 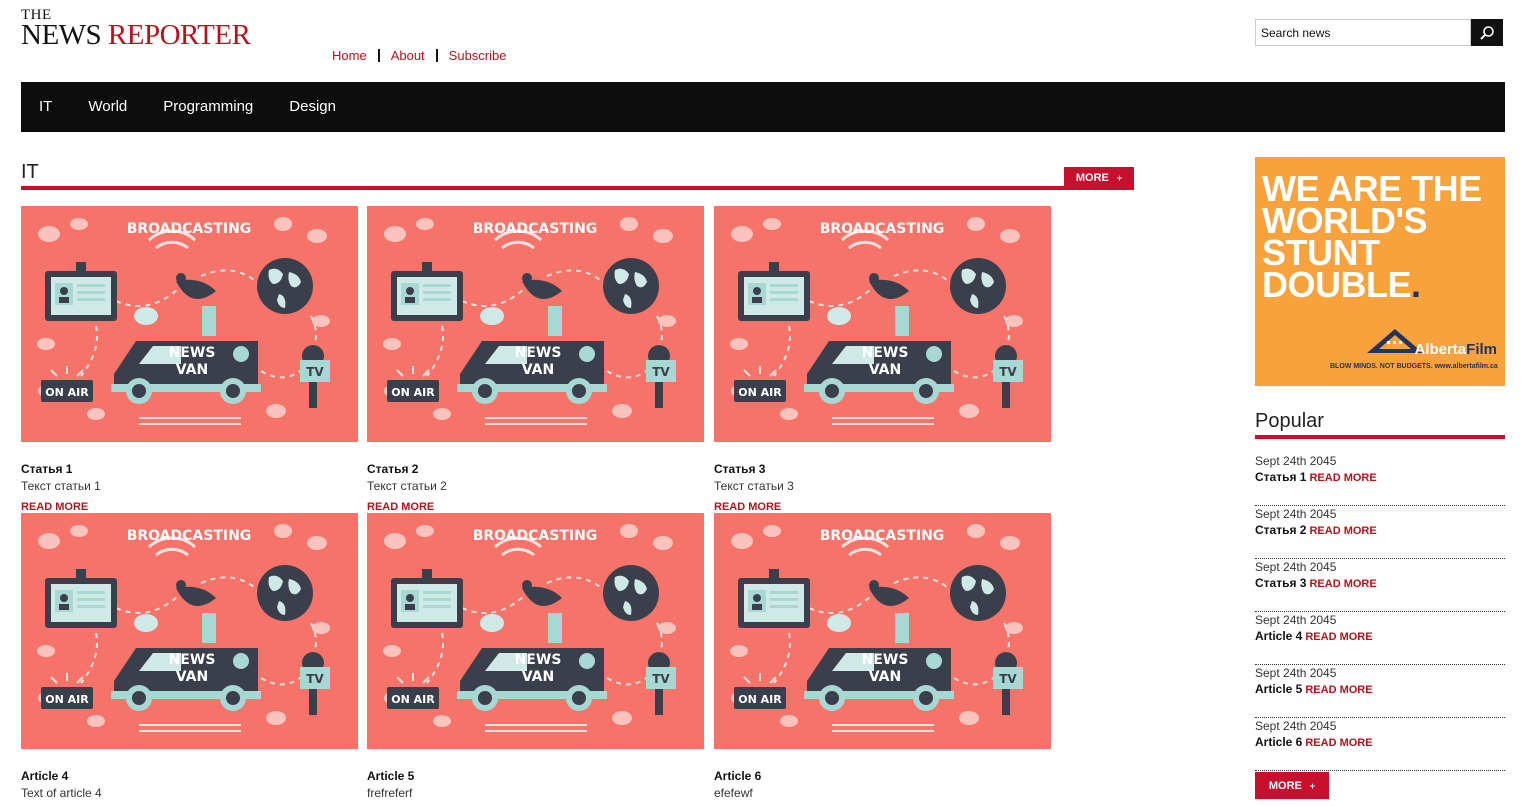 What do you see at coordinates (208, 107) in the screenshot?
I see `nav-item-programming: Programming` at bounding box center [208, 107].